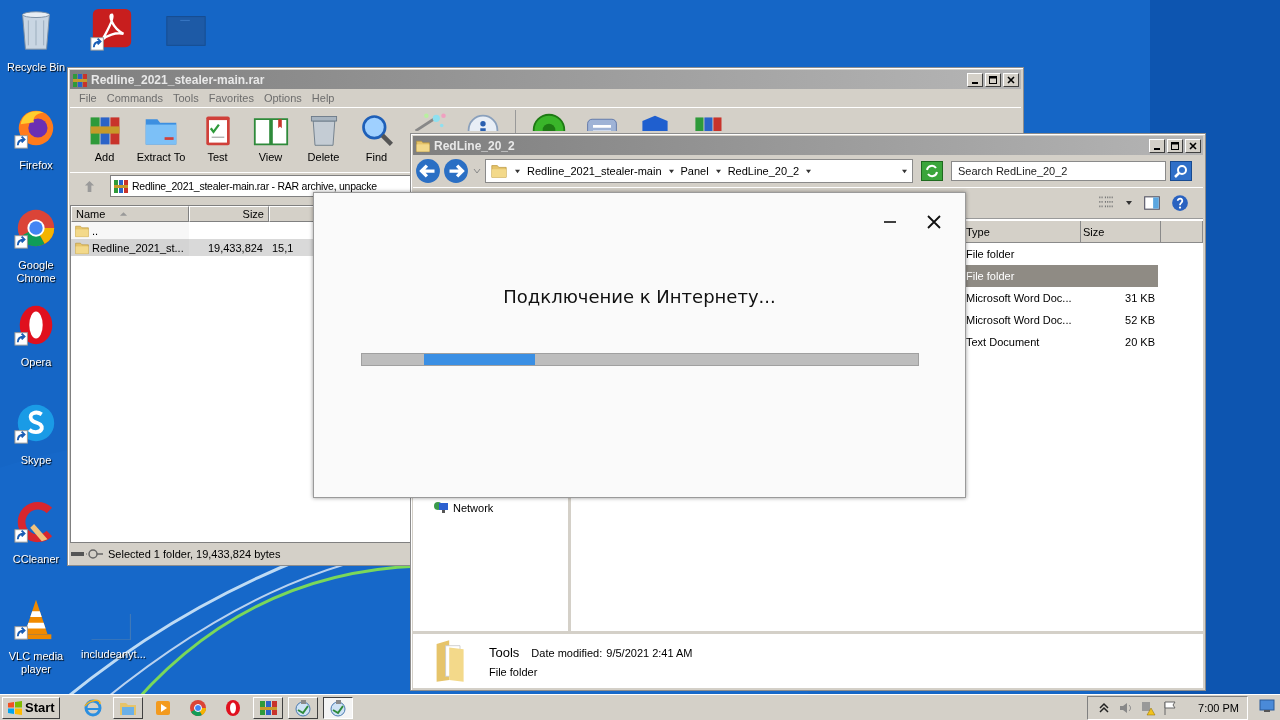 The image size is (1280, 720). Describe the element at coordinates (178, 79) in the screenshot. I see `window-title: Redline_2021_stealer-main.rar` at that location.